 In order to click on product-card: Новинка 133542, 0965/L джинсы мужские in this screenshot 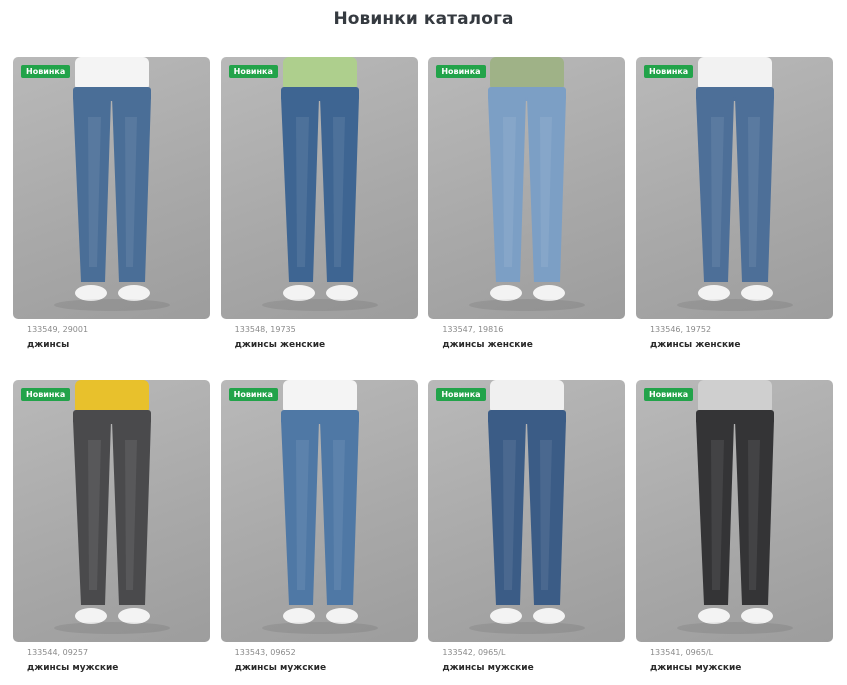, I will do `click(527, 532)`.